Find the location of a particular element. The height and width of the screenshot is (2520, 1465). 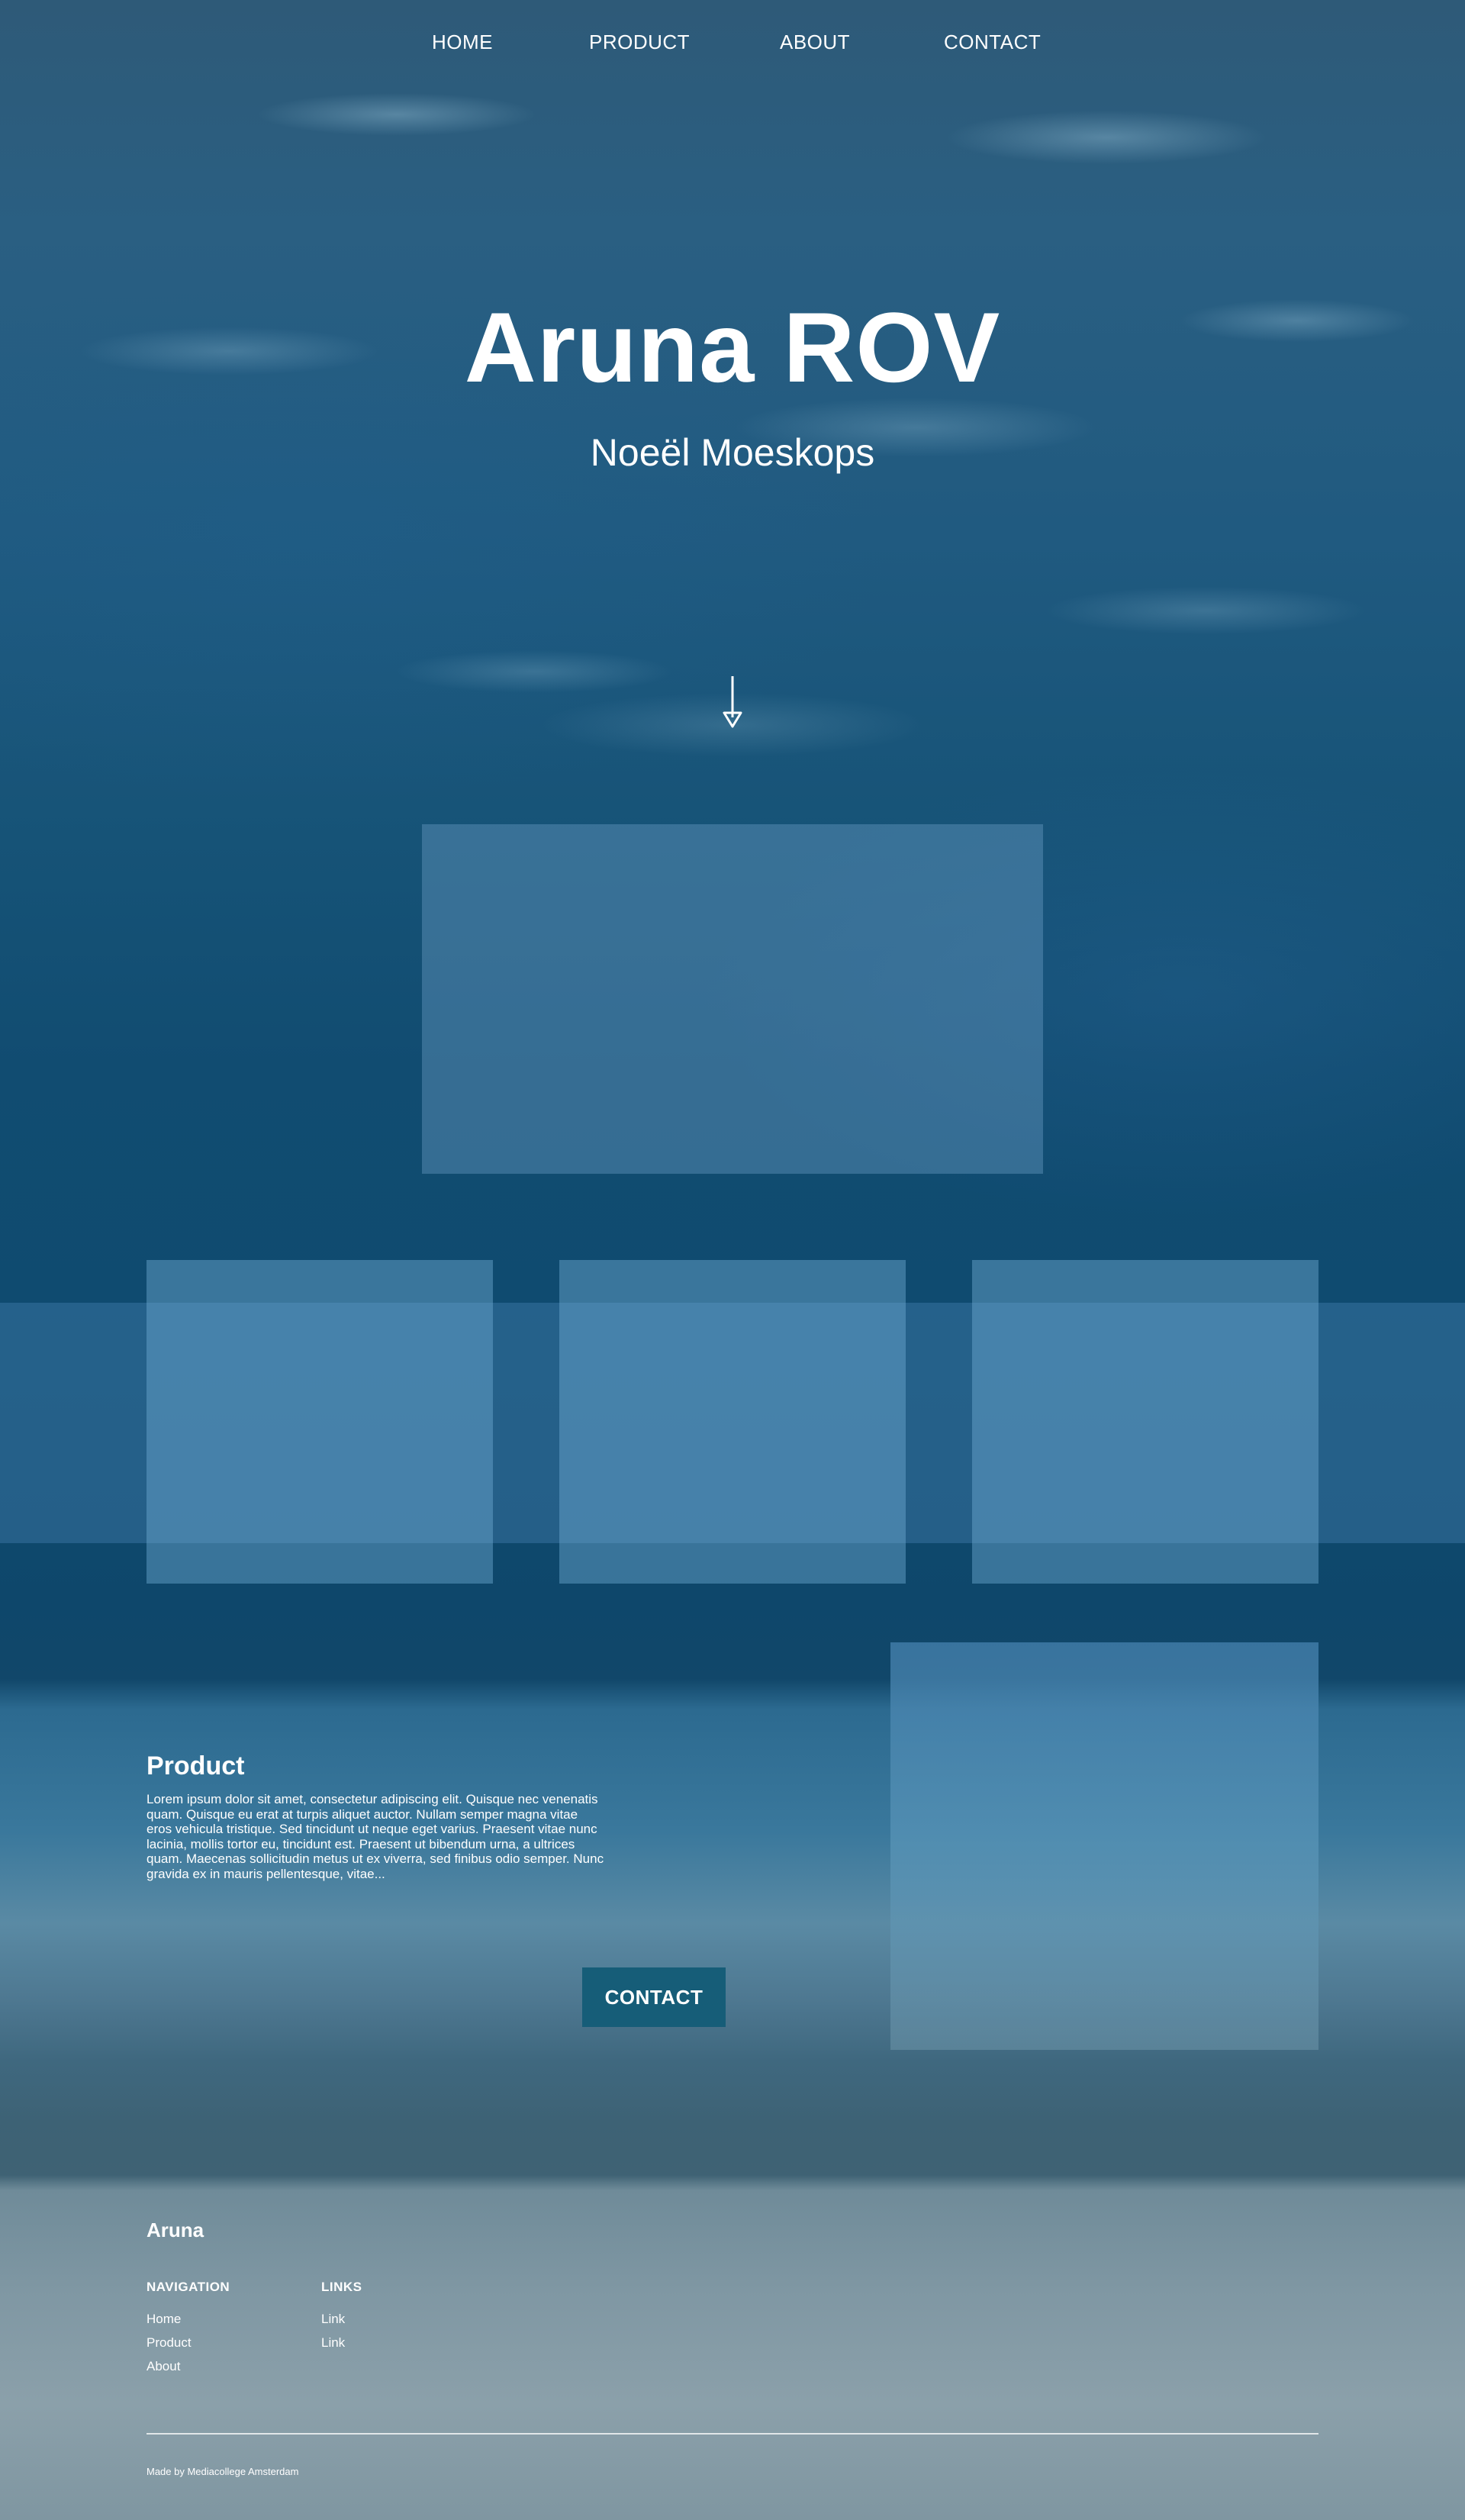

product-image-placeholder is located at coordinates (1104, 1846).